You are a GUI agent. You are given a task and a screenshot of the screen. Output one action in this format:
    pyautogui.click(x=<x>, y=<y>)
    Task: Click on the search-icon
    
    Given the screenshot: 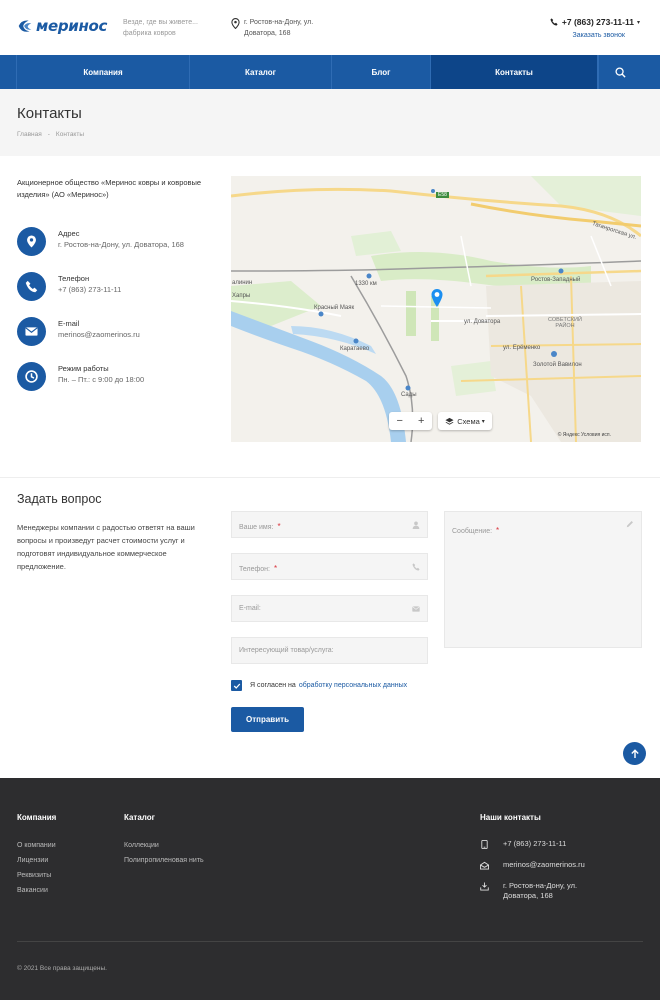 What is the action you would take?
    pyautogui.click(x=620, y=72)
    